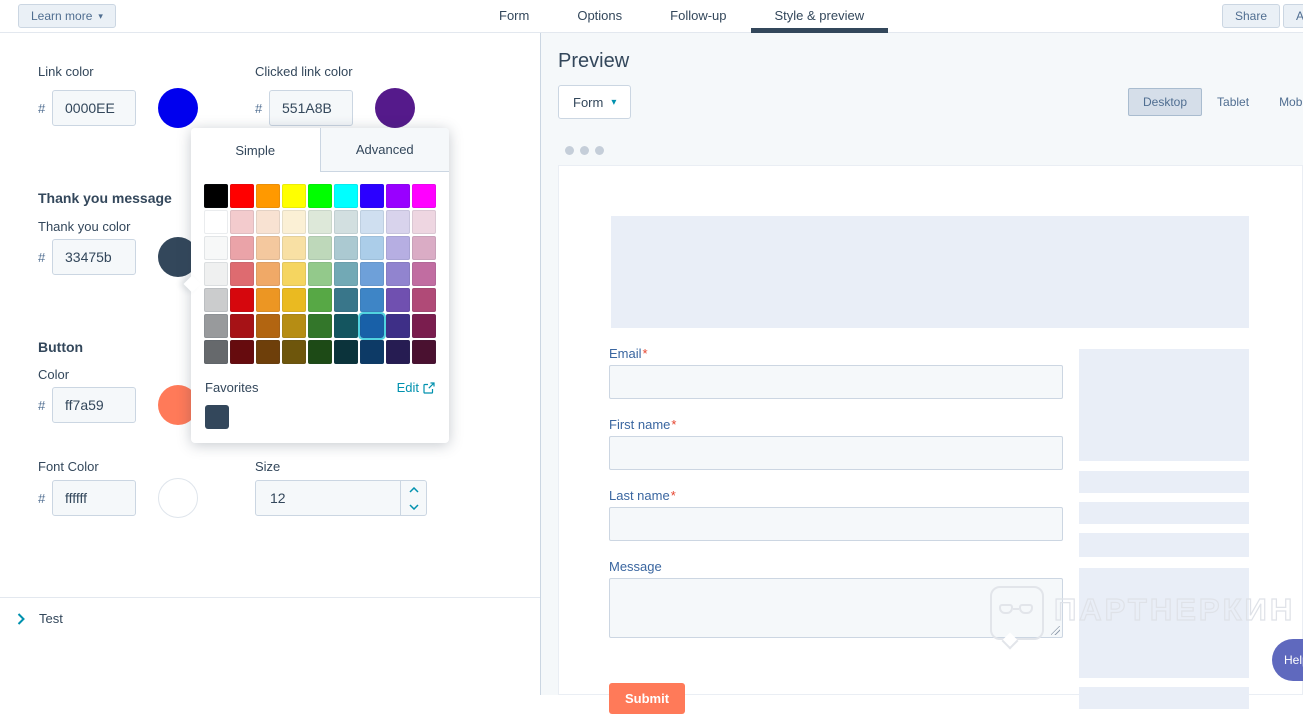  I want to click on field-label: Last name*, so click(642, 495).